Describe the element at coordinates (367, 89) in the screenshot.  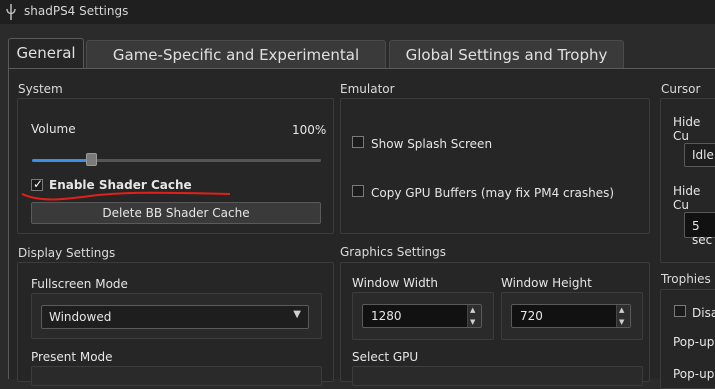
I see `emulator-group-title: Emulator` at that location.